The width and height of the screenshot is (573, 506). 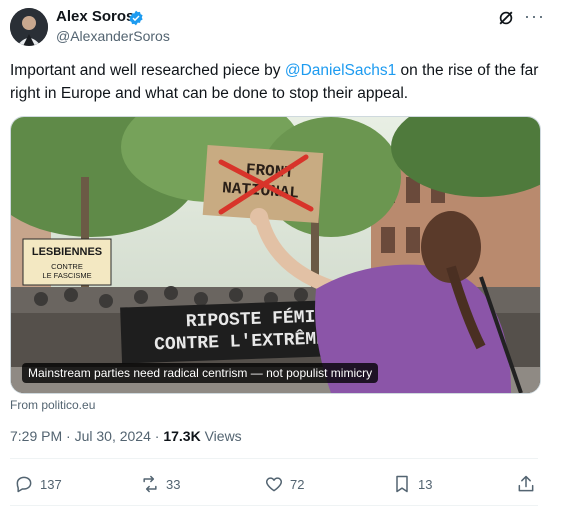 What do you see at coordinates (113, 36) in the screenshot?
I see `author-handle: @AlexanderSoros` at bounding box center [113, 36].